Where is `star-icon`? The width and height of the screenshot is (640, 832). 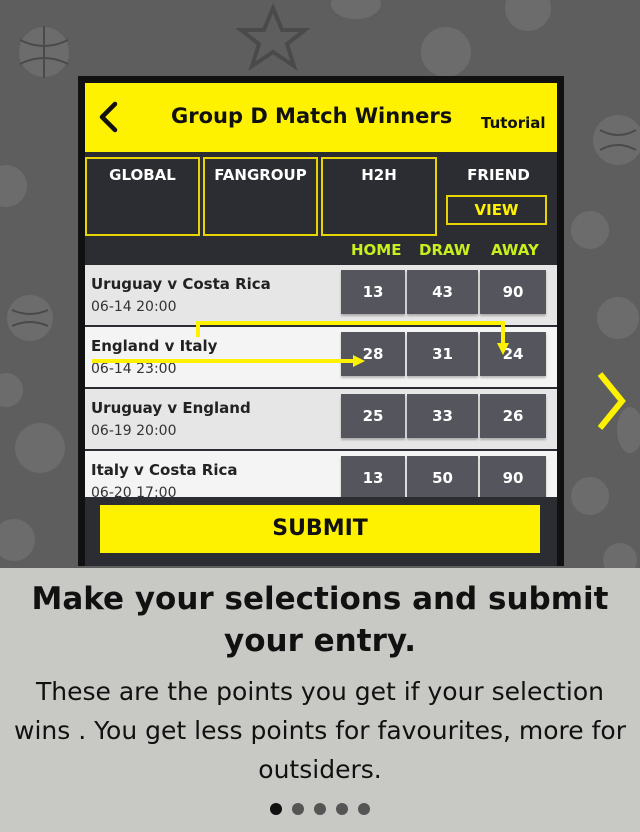
star-icon is located at coordinates (273, 36).